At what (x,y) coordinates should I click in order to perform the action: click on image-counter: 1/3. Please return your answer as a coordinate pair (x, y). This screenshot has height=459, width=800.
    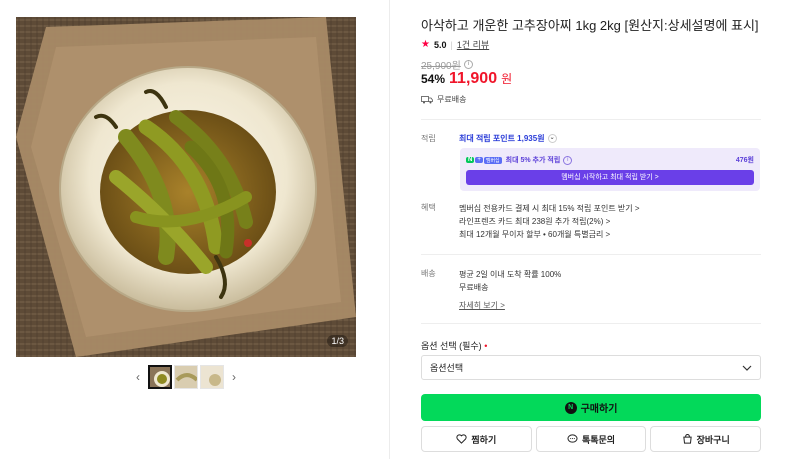
    Looking at the image, I should click on (337, 341).